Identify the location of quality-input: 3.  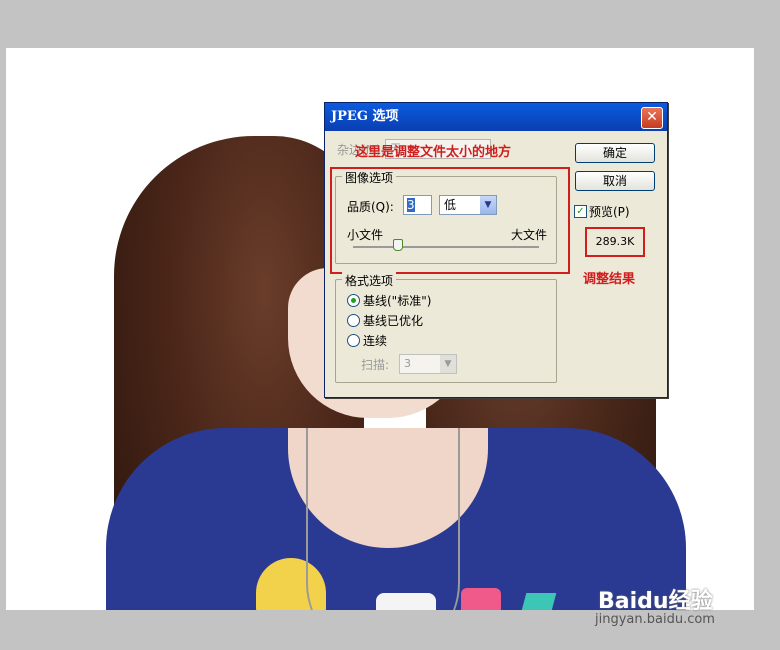
(417, 205).